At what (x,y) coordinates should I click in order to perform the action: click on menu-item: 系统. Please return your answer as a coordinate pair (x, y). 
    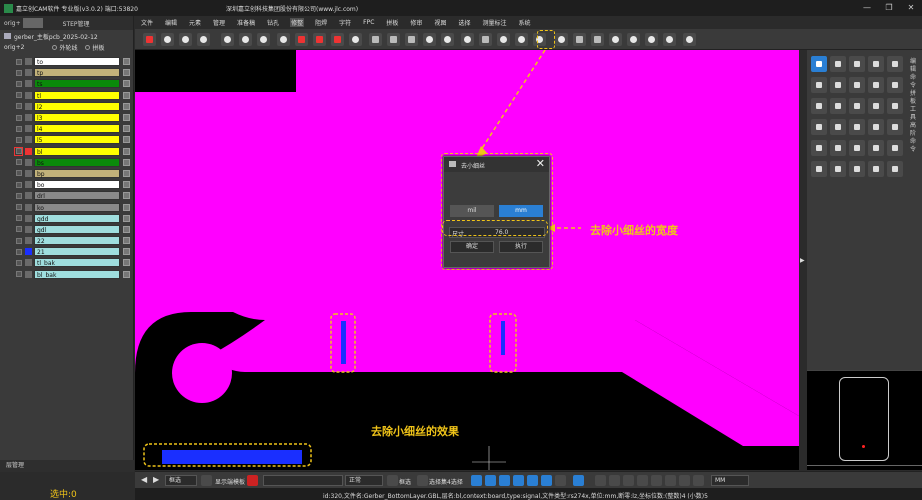
    Looking at the image, I should click on (524, 22).